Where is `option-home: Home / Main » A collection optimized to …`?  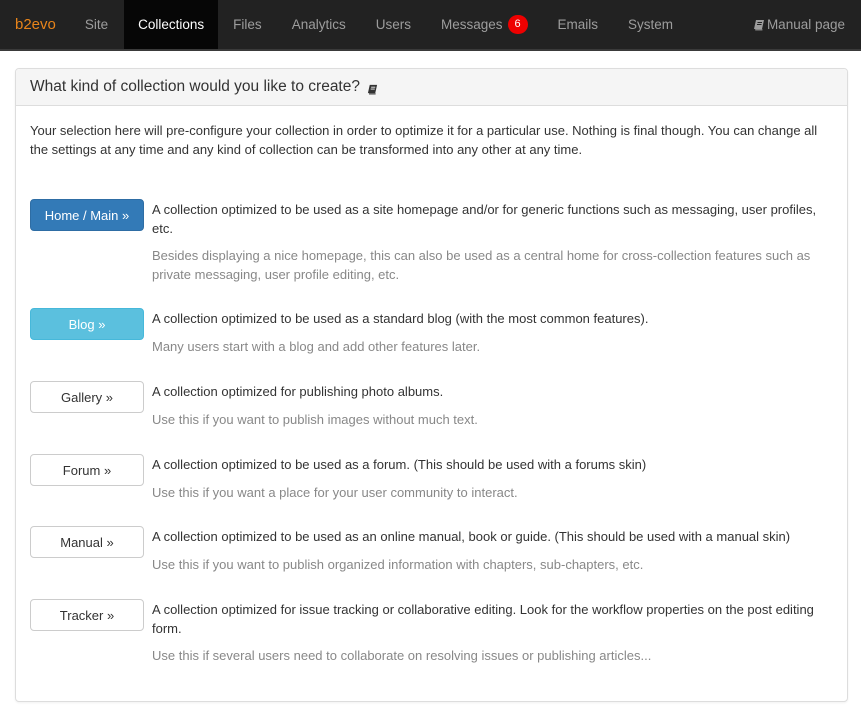
option-home: Home / Main » A collection optimized to … is located at coordinates (430, 241).